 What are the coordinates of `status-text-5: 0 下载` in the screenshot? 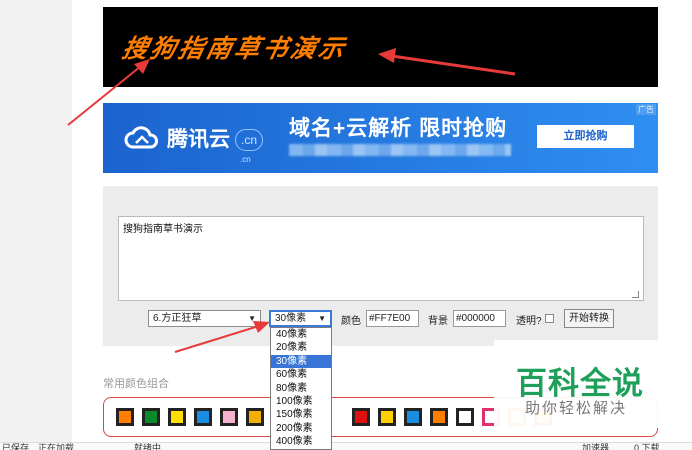 It's located at (647, 446).